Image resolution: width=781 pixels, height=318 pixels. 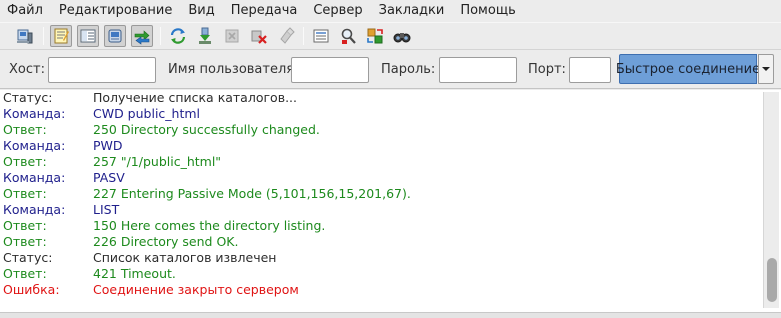 I want to click on refresh-icon, so click(x=178, y=36).